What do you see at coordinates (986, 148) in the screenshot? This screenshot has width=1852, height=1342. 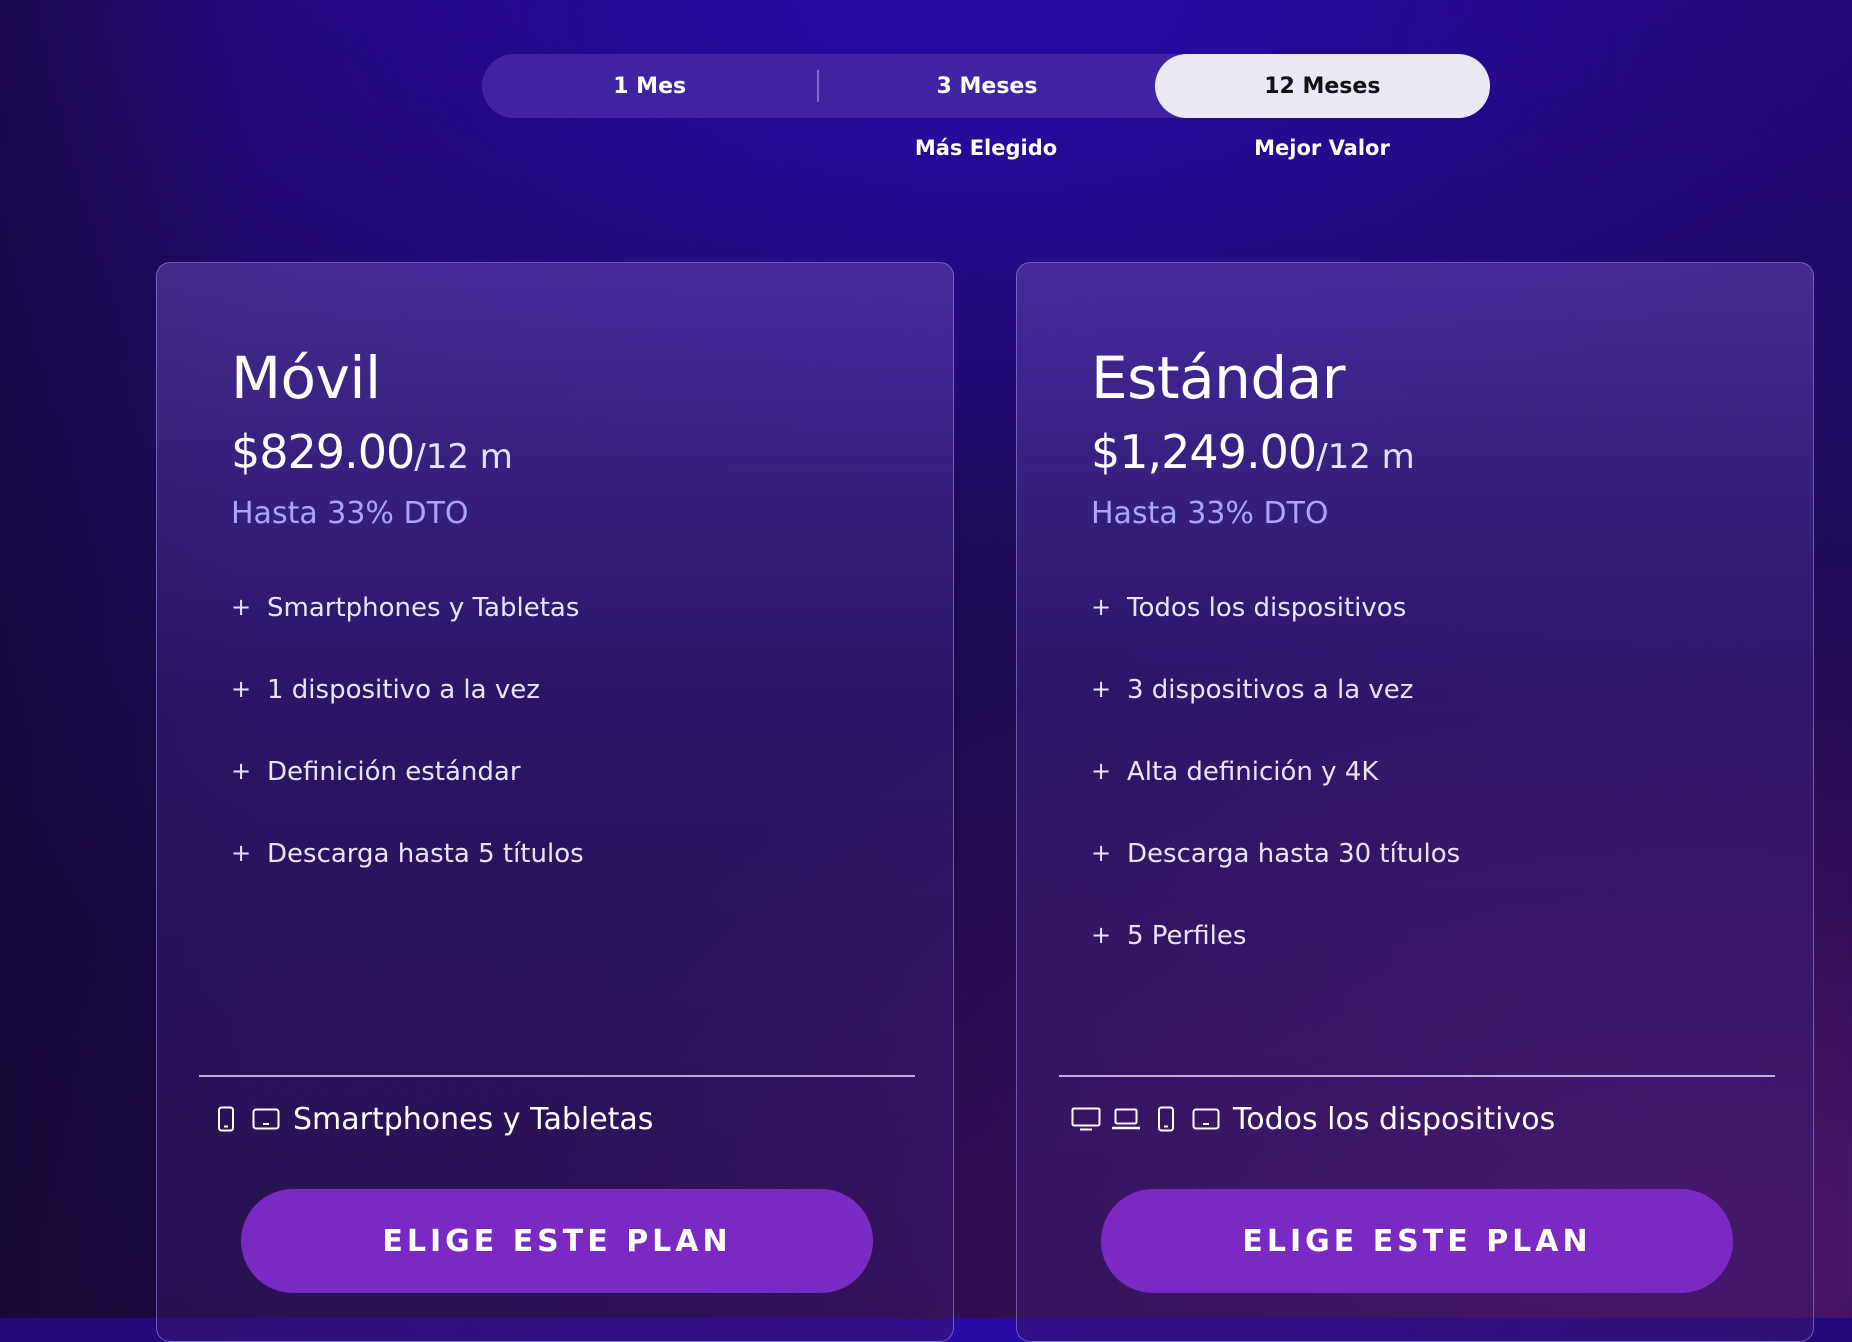 I see `badge-mas-elegido: Más Elegido` at bounding box center [986, 148].